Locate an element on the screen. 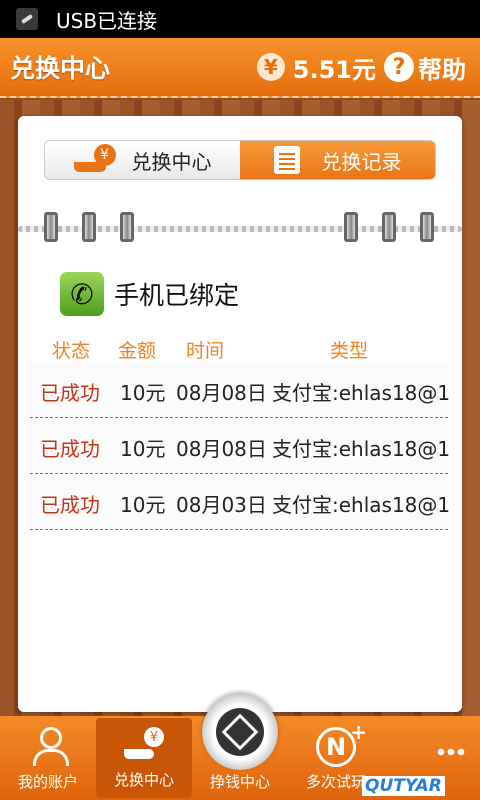 The width and height of the screenshot is (480, 800). tab-bar: 兑换中心 兑换记录 is located at coordinates (240, 160).